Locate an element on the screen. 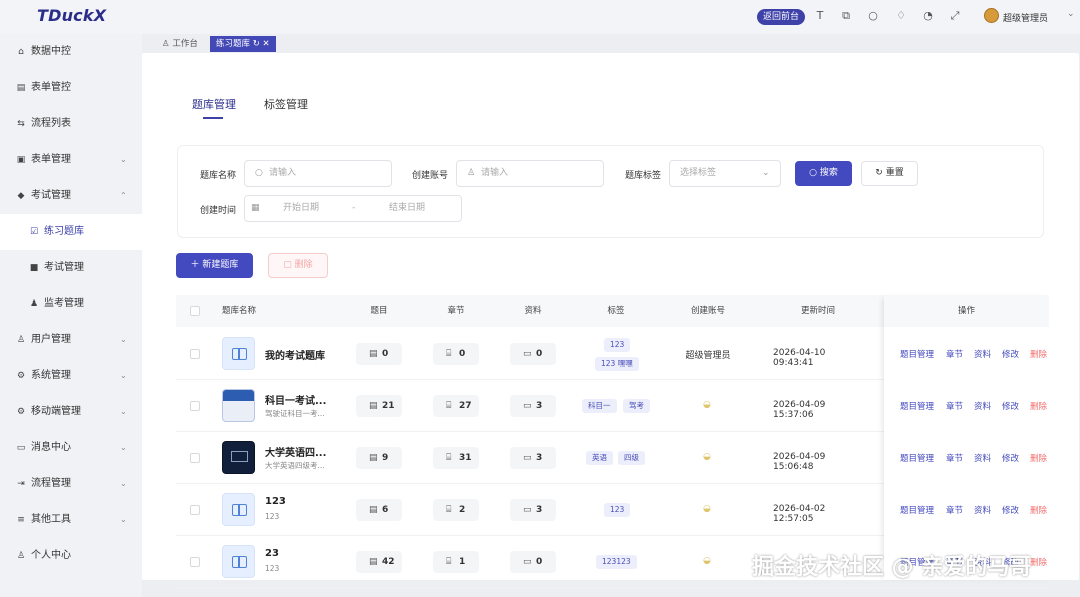  chapters-count: ⌸ 0 is located at coordinates (456, 354).